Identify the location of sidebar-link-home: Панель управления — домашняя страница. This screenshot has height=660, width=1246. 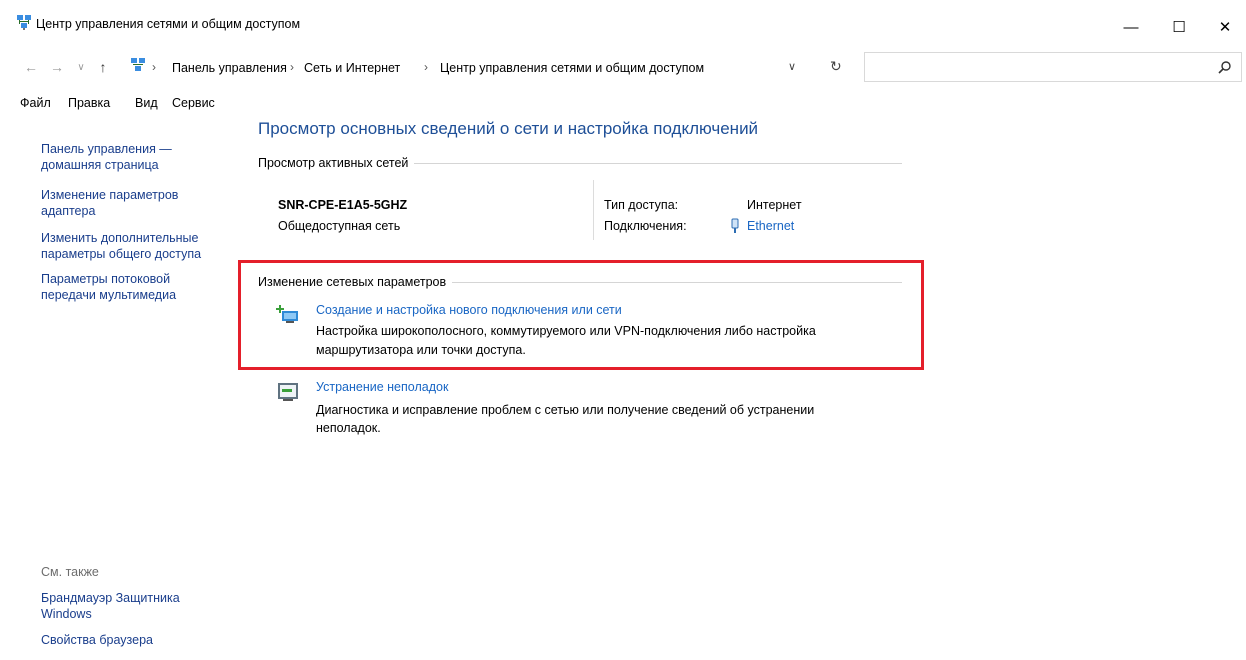
(106, 157).